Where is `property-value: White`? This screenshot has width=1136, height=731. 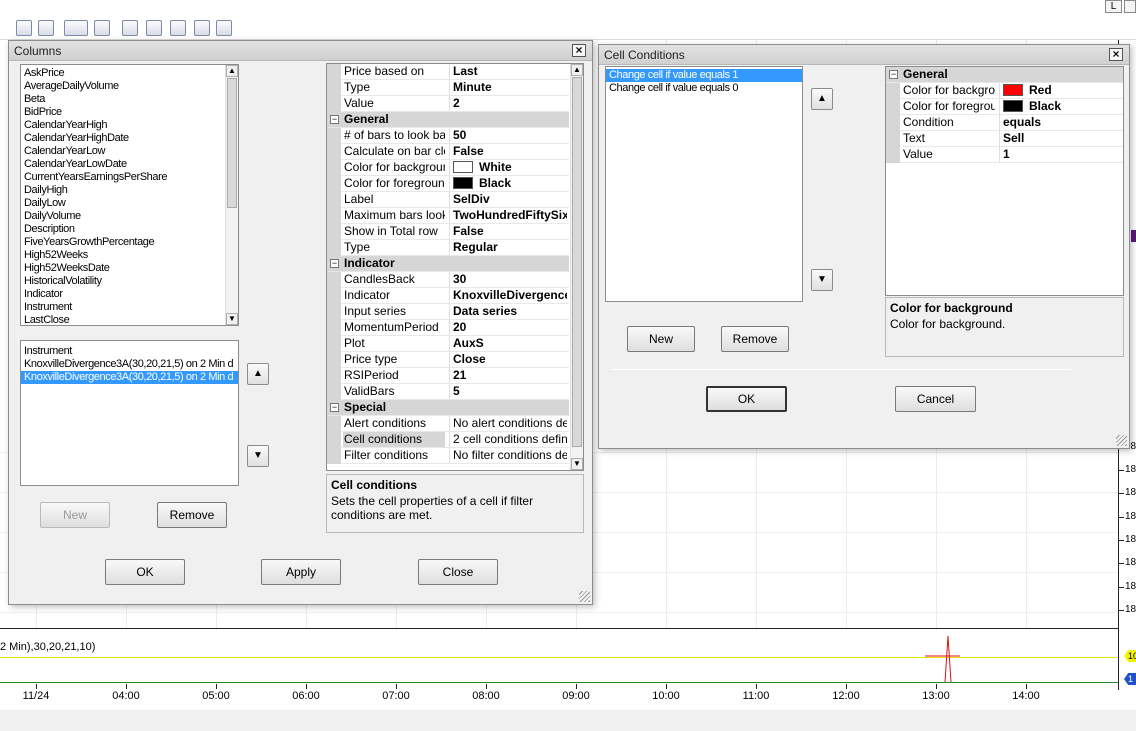 property-value: White is located at coordinates (508, 167).